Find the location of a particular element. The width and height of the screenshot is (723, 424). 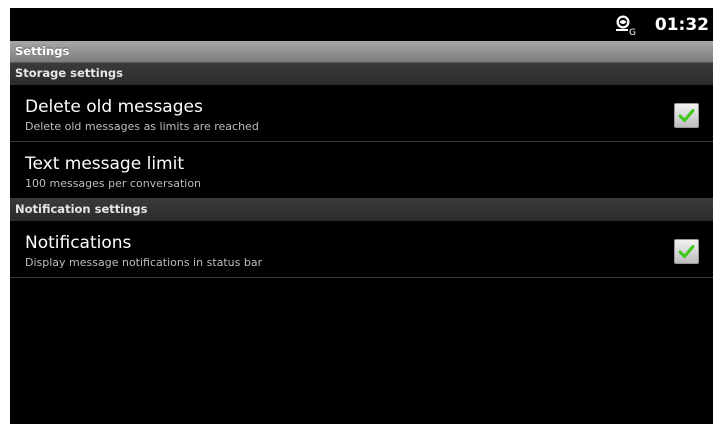

pref-title: Delete old messages is located at coordinates (114, 107).